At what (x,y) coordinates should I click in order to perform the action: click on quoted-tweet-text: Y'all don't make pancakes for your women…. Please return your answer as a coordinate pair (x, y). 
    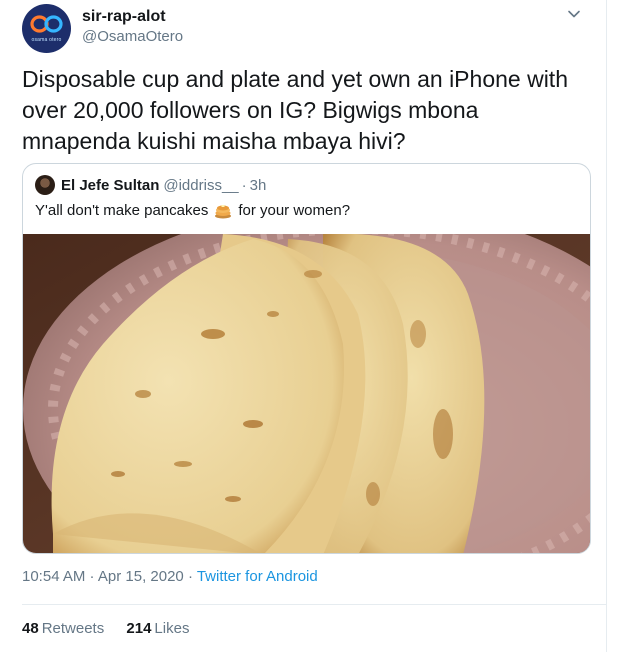
    Looking at the image, I should click on (192, 210).